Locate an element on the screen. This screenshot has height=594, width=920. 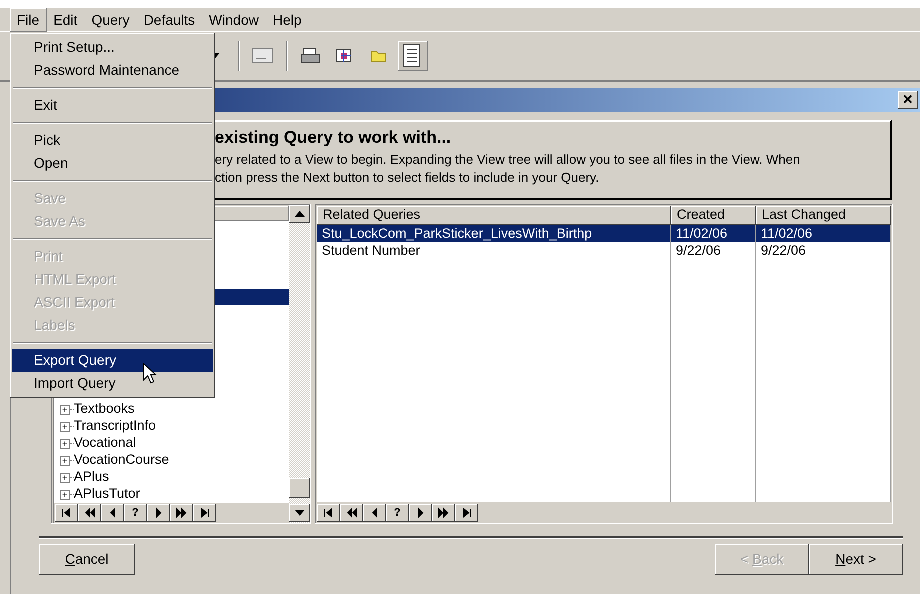
window-icon is located at coordinates (263, 56).